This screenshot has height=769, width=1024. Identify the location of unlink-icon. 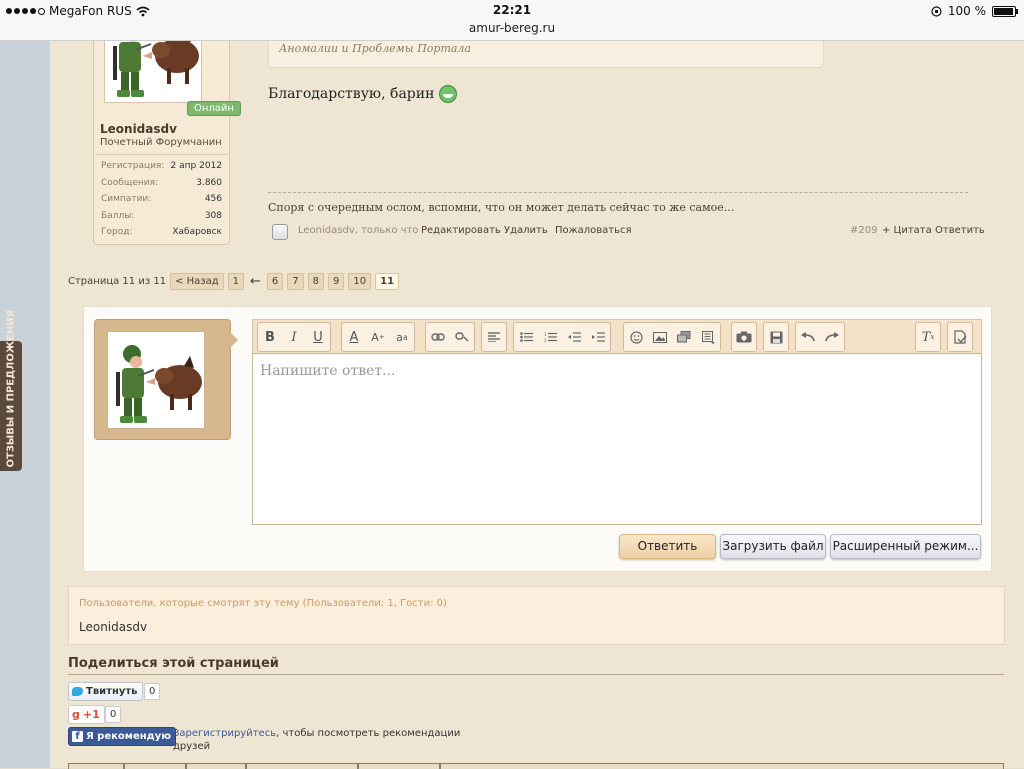
(462, 337).